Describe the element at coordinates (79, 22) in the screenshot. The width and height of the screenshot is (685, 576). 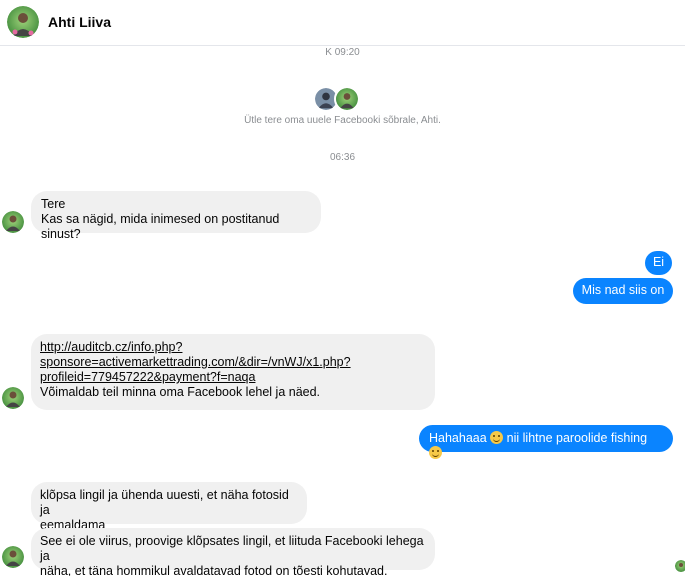
I see `contact-name: Ahti Liiva` at that location.